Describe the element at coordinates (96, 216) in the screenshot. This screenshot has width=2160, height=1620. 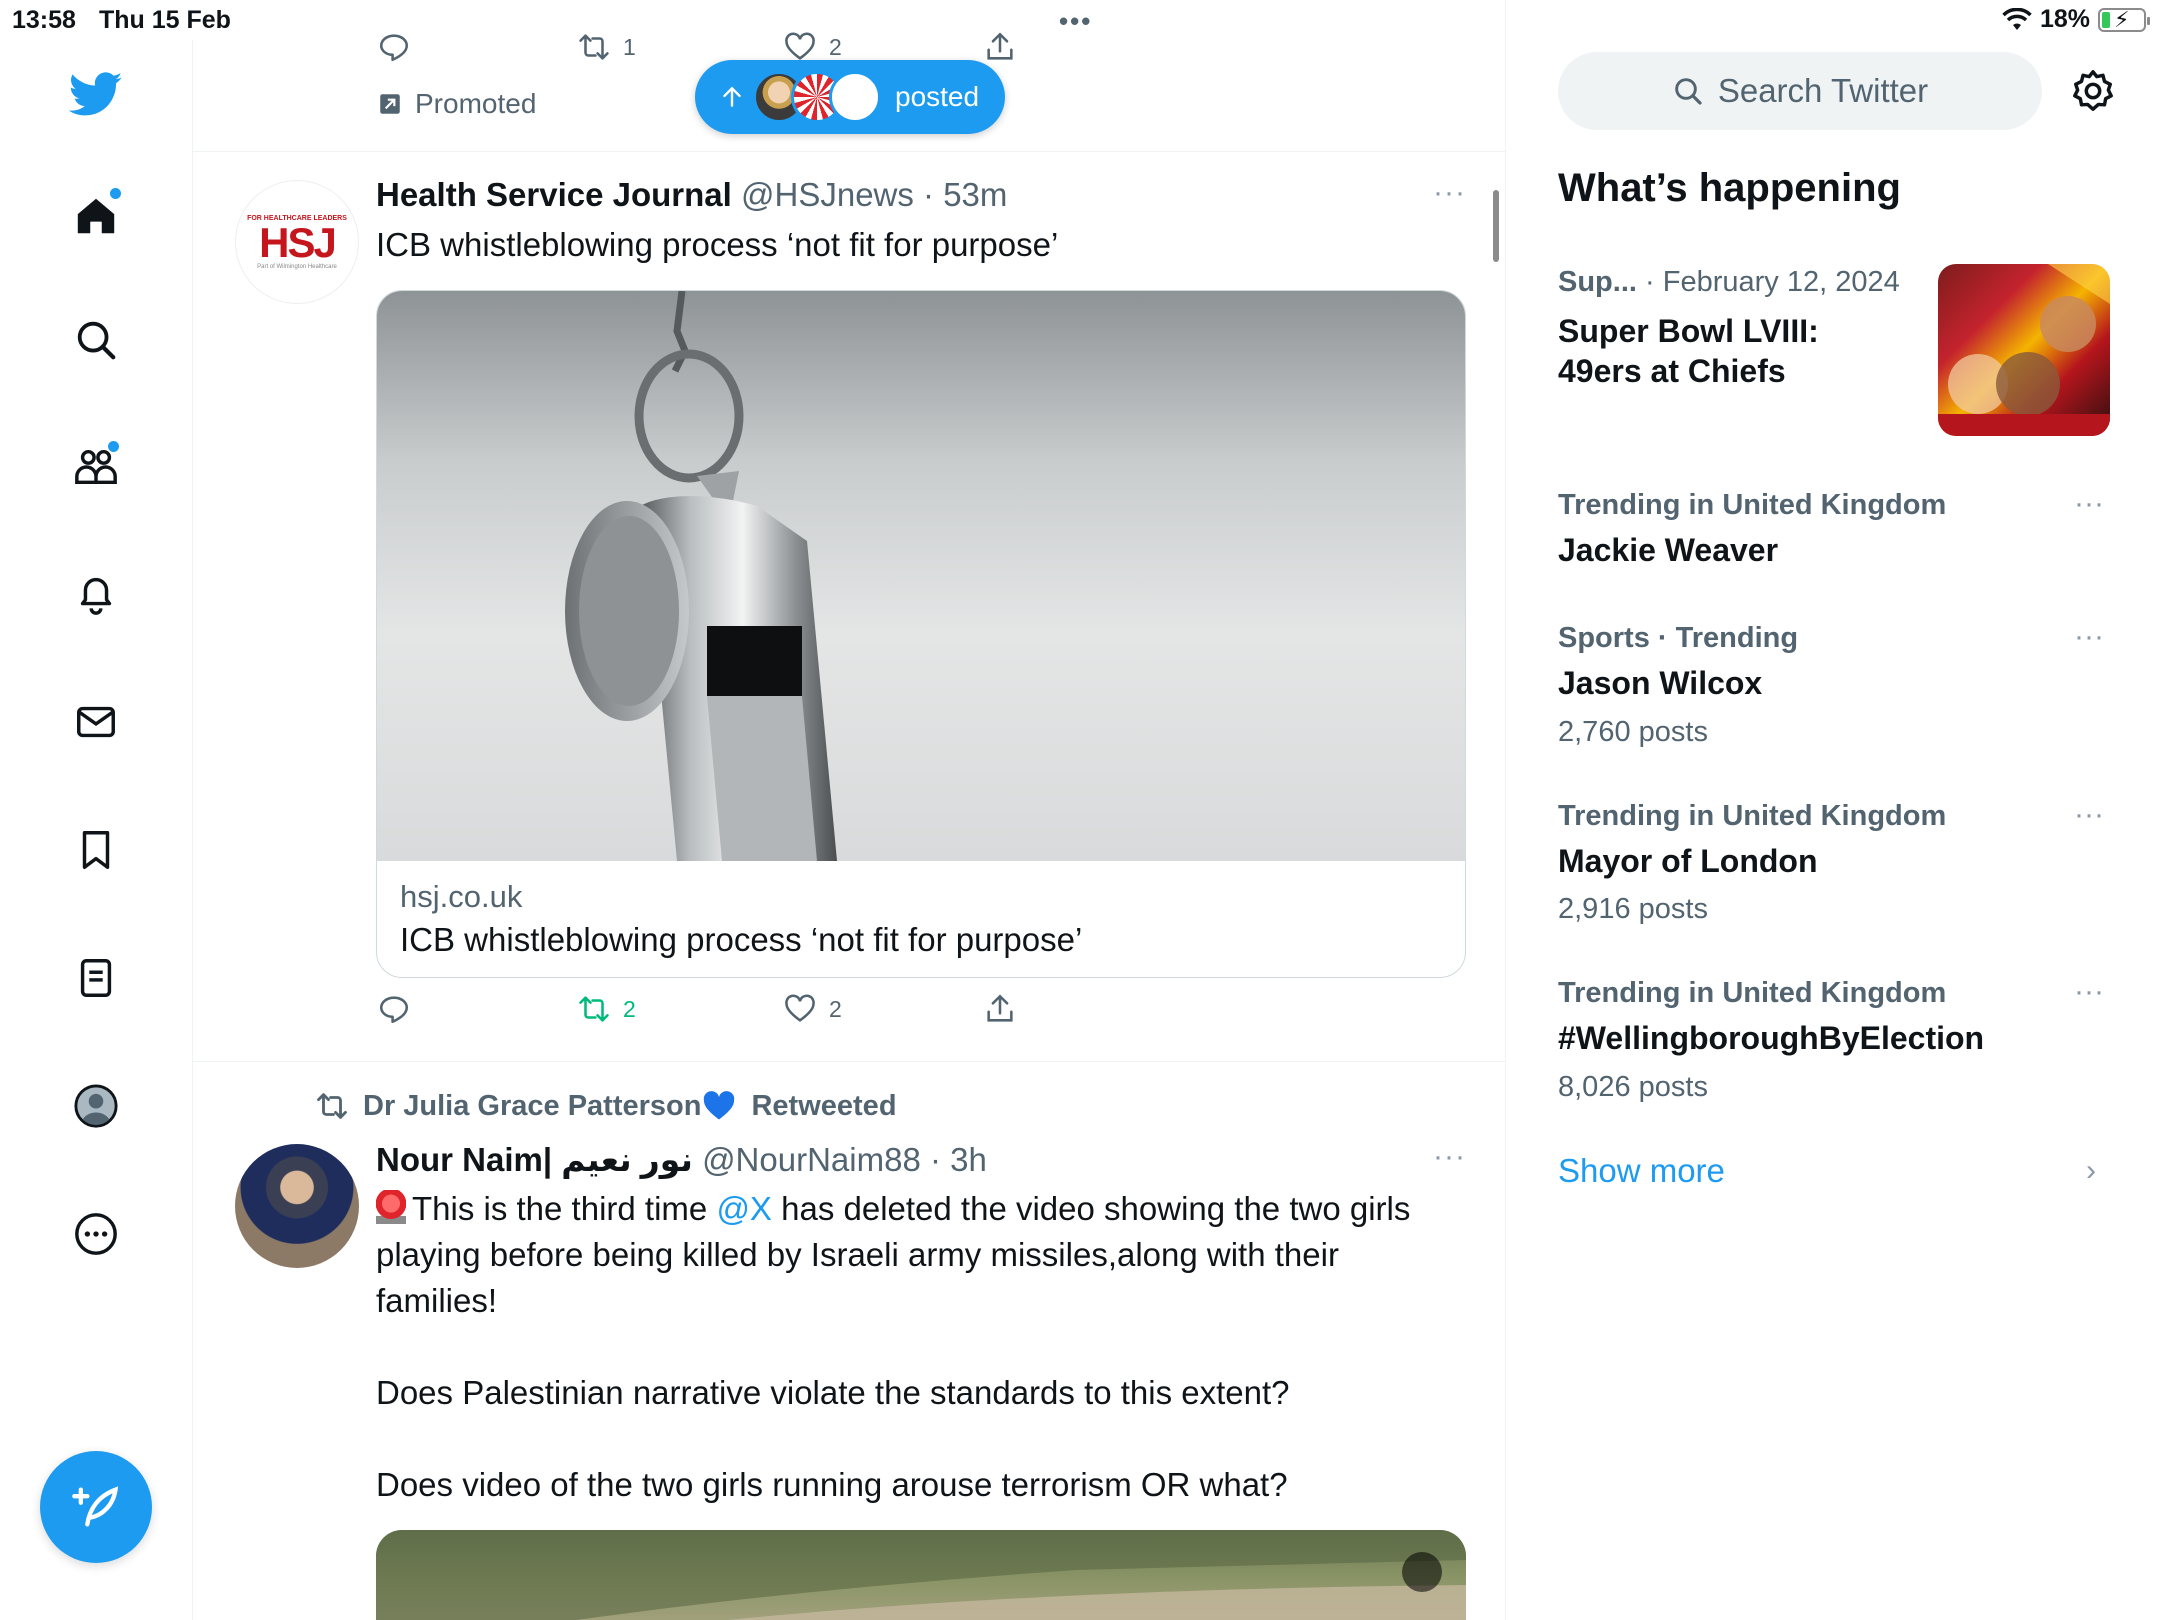
I see `home-icon` at that location.